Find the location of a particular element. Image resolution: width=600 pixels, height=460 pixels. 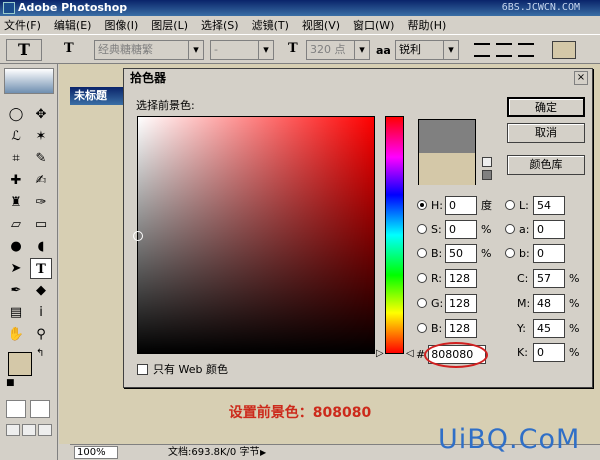

type-tool-icon: T is located at coordinates (41, 268).